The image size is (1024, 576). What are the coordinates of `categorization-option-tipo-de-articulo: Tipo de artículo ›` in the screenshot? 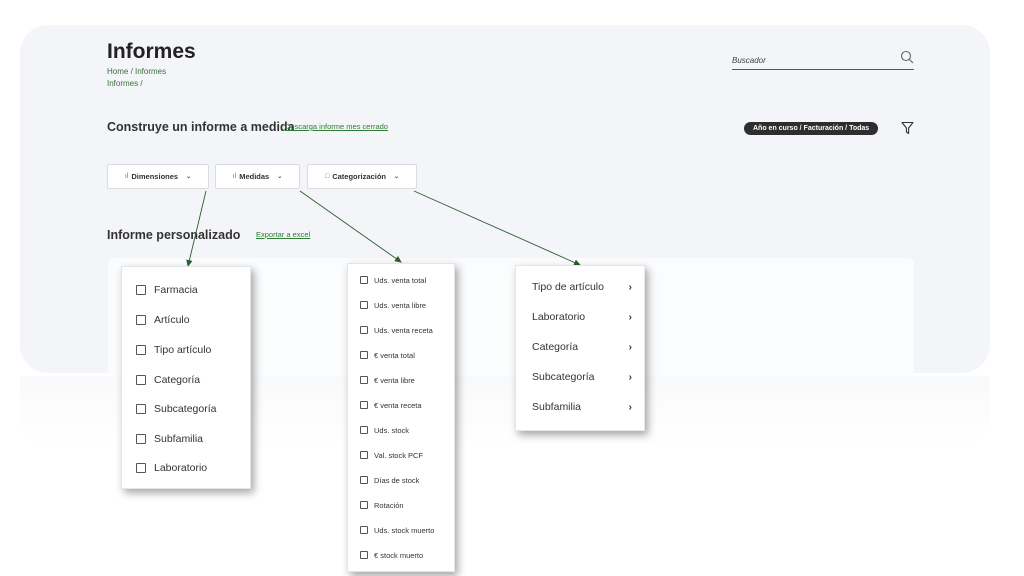 It's located at (582, 287).